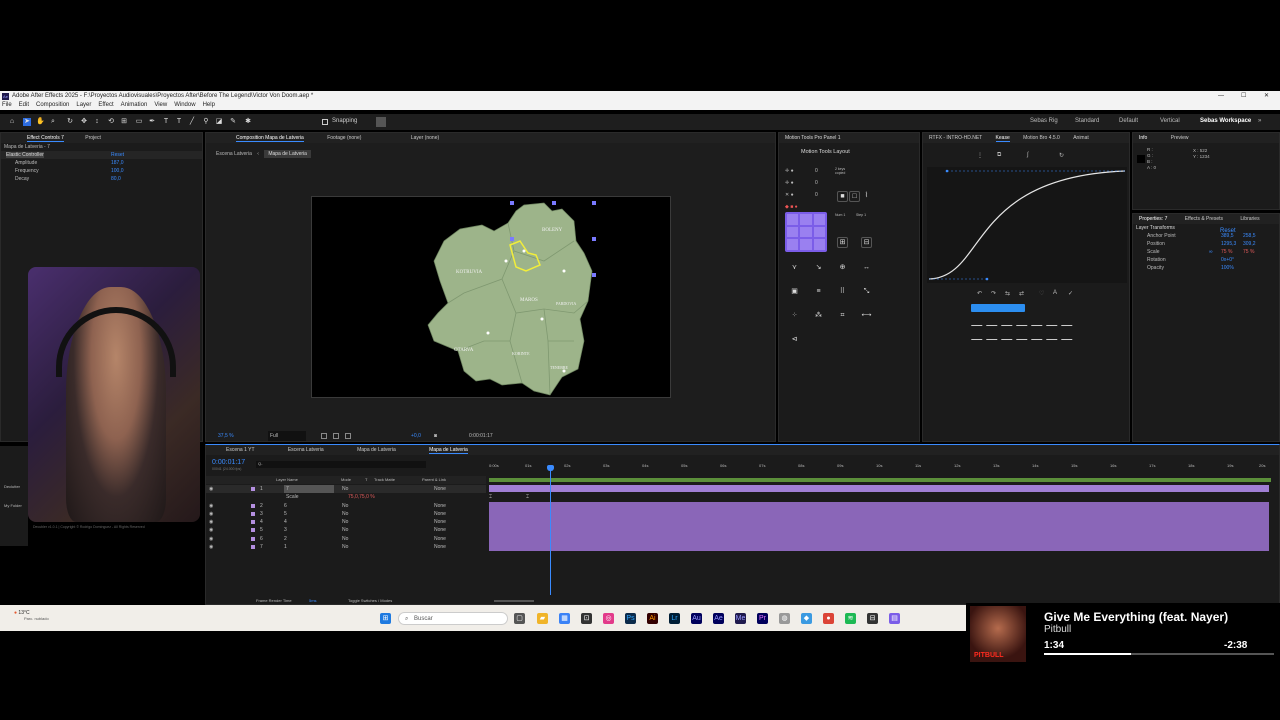 Image resolution: width=1280 pixels, height=720 pixels. I want to click on roto-brush-icon: ✎, so click(233, 122).